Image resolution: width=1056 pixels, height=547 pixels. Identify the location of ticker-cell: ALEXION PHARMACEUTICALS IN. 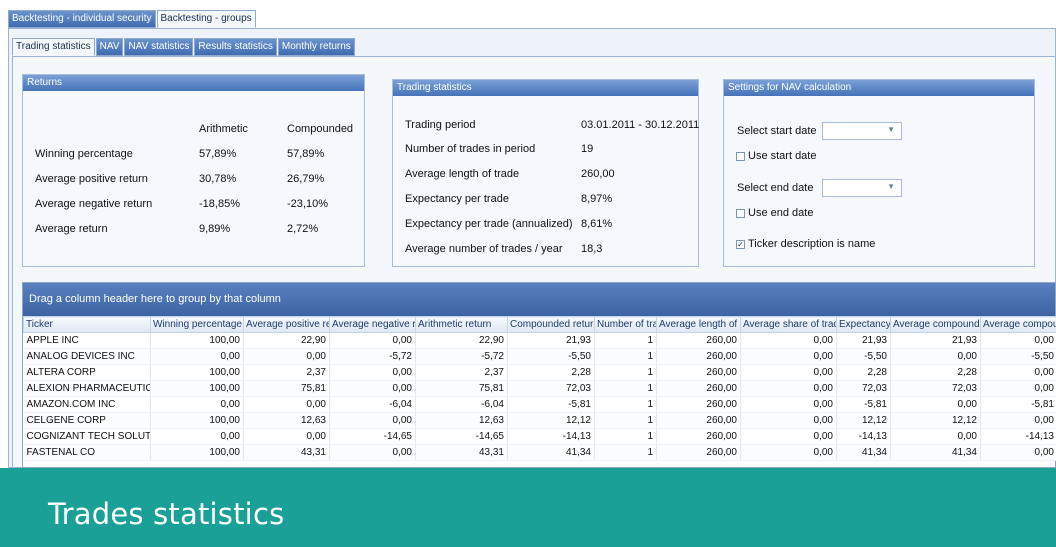
(87, 388).